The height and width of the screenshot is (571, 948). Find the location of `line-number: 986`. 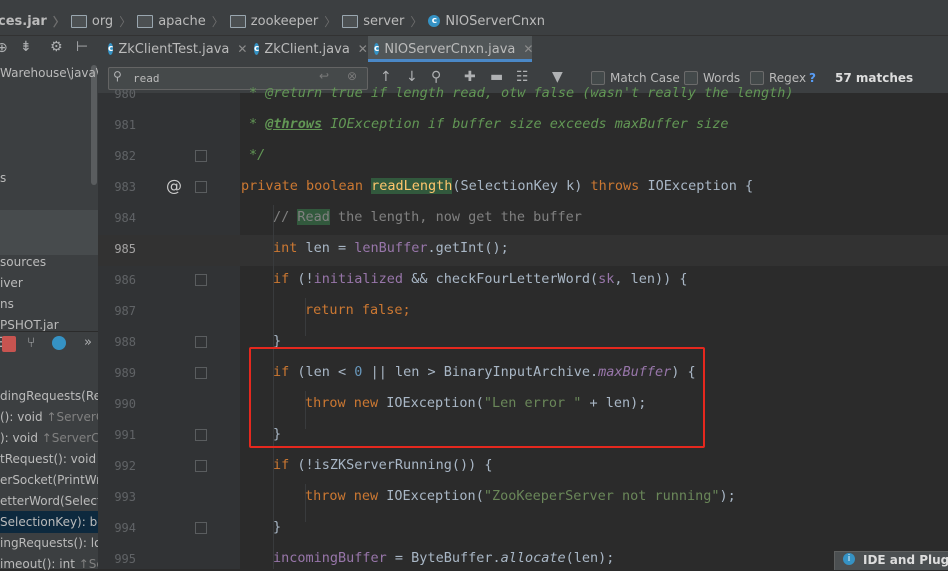

line-number: 986 is located at coordinates (125, 280).